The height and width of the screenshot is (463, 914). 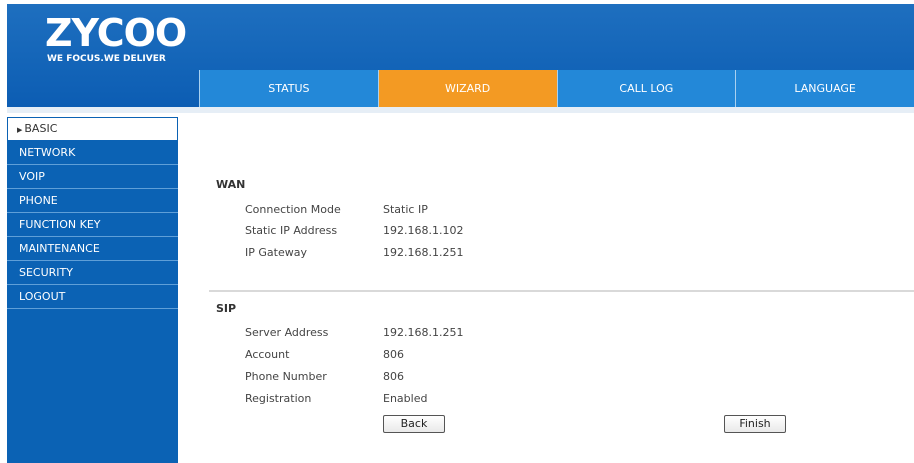 I want to click on field-label: IP Gateway, so click(x=276, y=252).